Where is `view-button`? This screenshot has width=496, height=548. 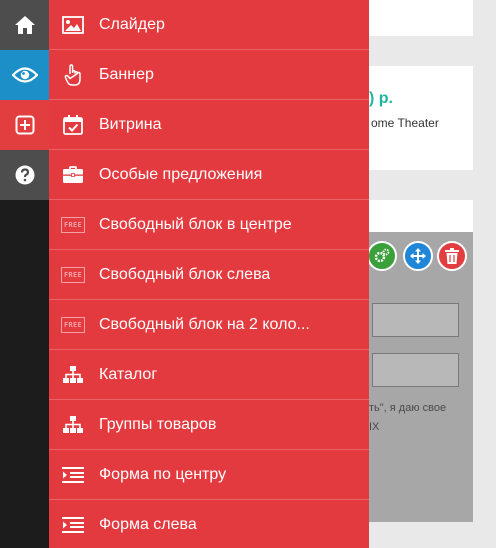 view-button is located at coordinates (24, 75).